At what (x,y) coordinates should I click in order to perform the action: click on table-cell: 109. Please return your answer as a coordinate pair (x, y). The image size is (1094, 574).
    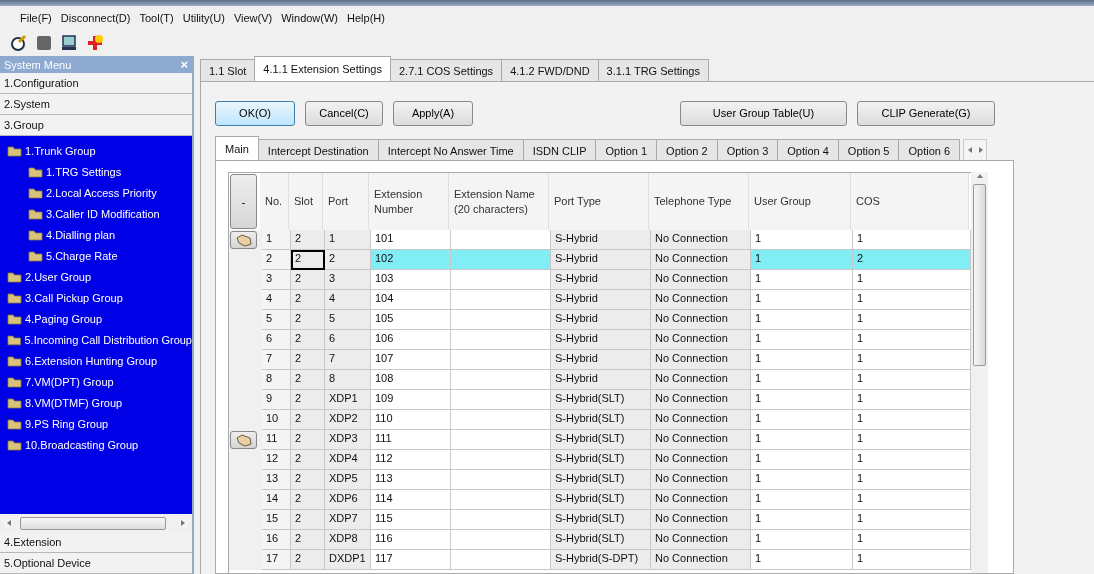
    Looking at the image, I should click on (411, 400).